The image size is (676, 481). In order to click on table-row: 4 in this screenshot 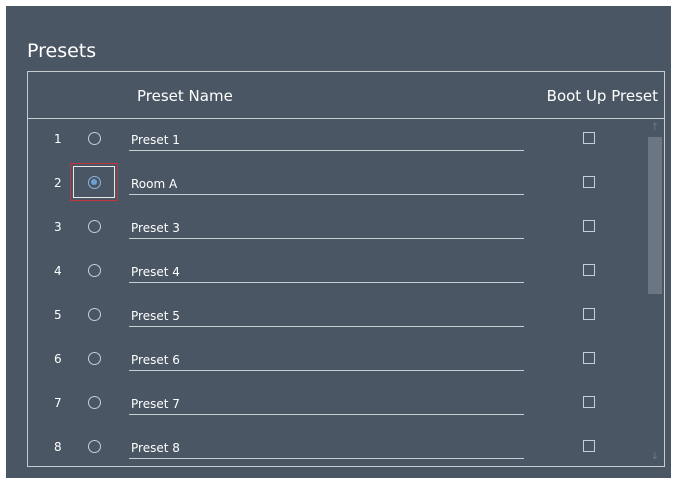, I will do `click(335, 273)`.